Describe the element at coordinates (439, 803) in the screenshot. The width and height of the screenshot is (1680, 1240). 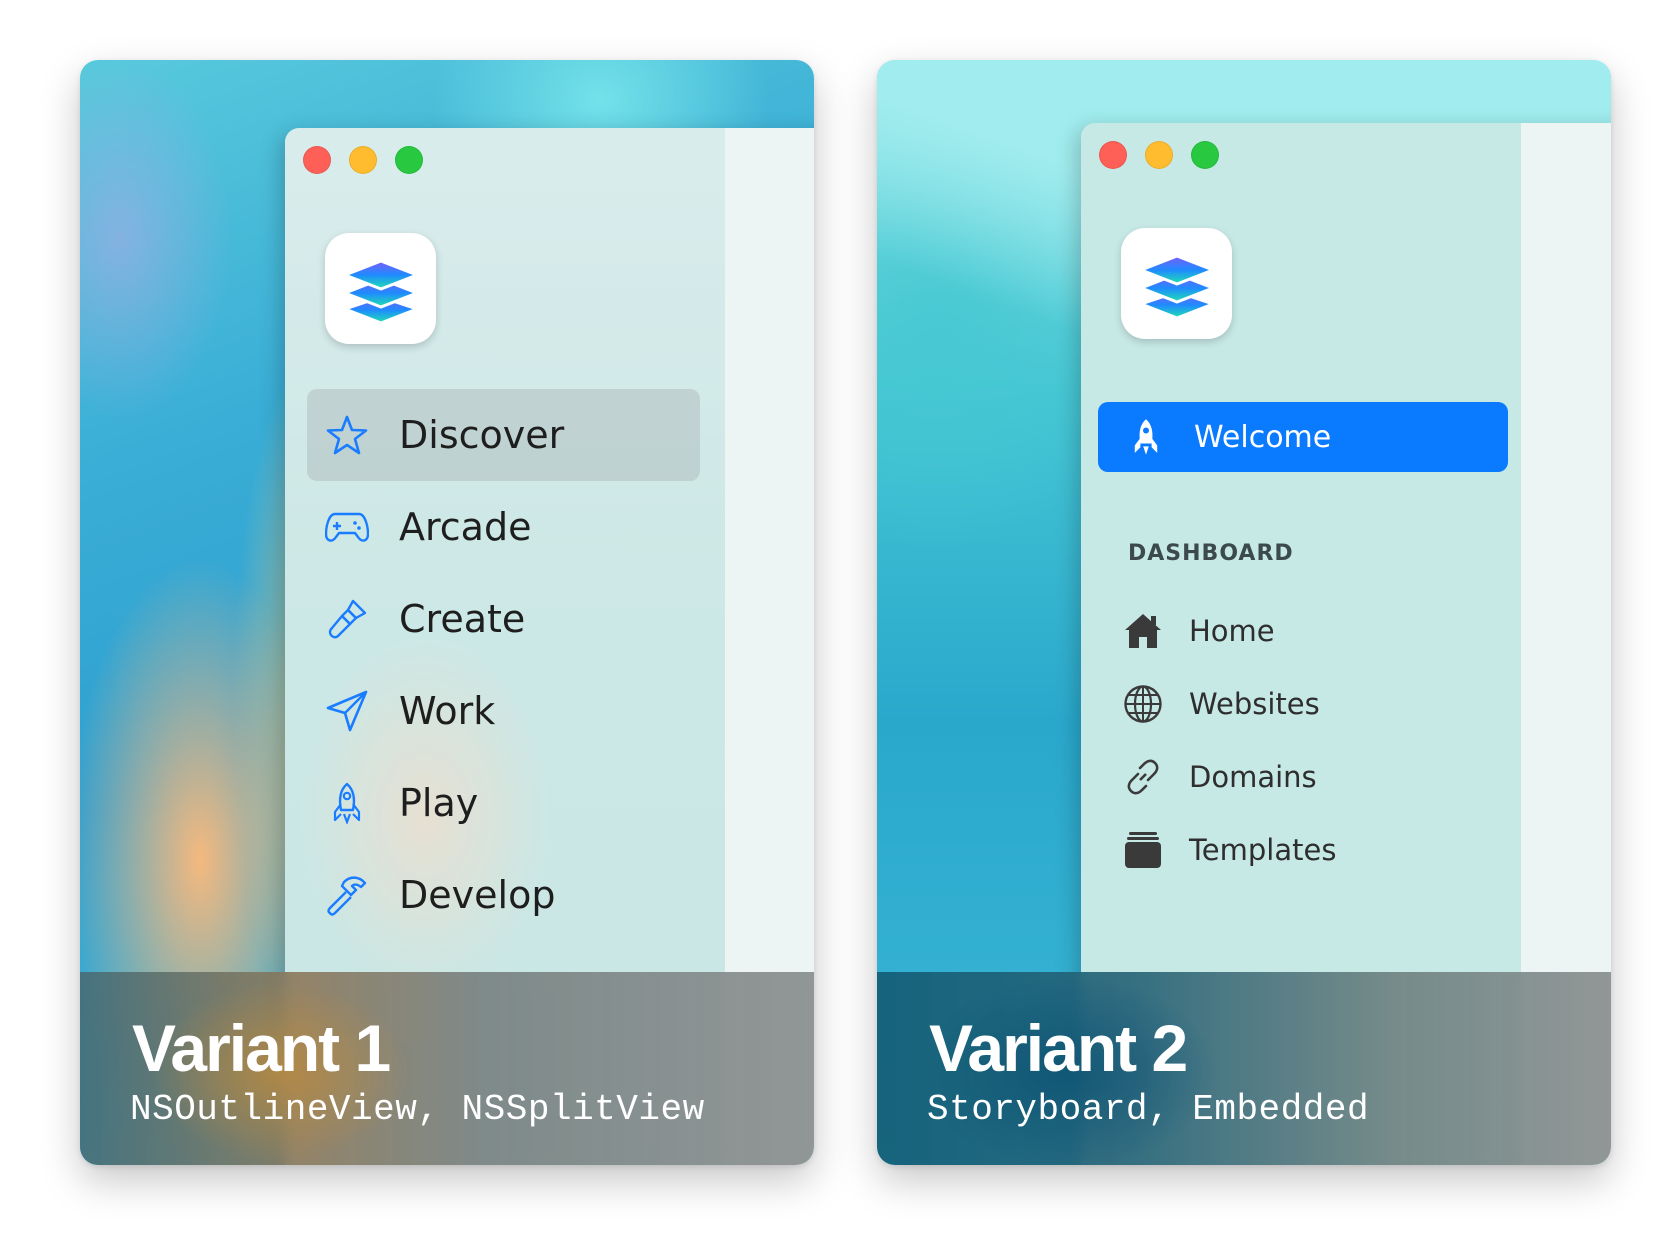
I see `sidebar-item-label: Play` at that location.